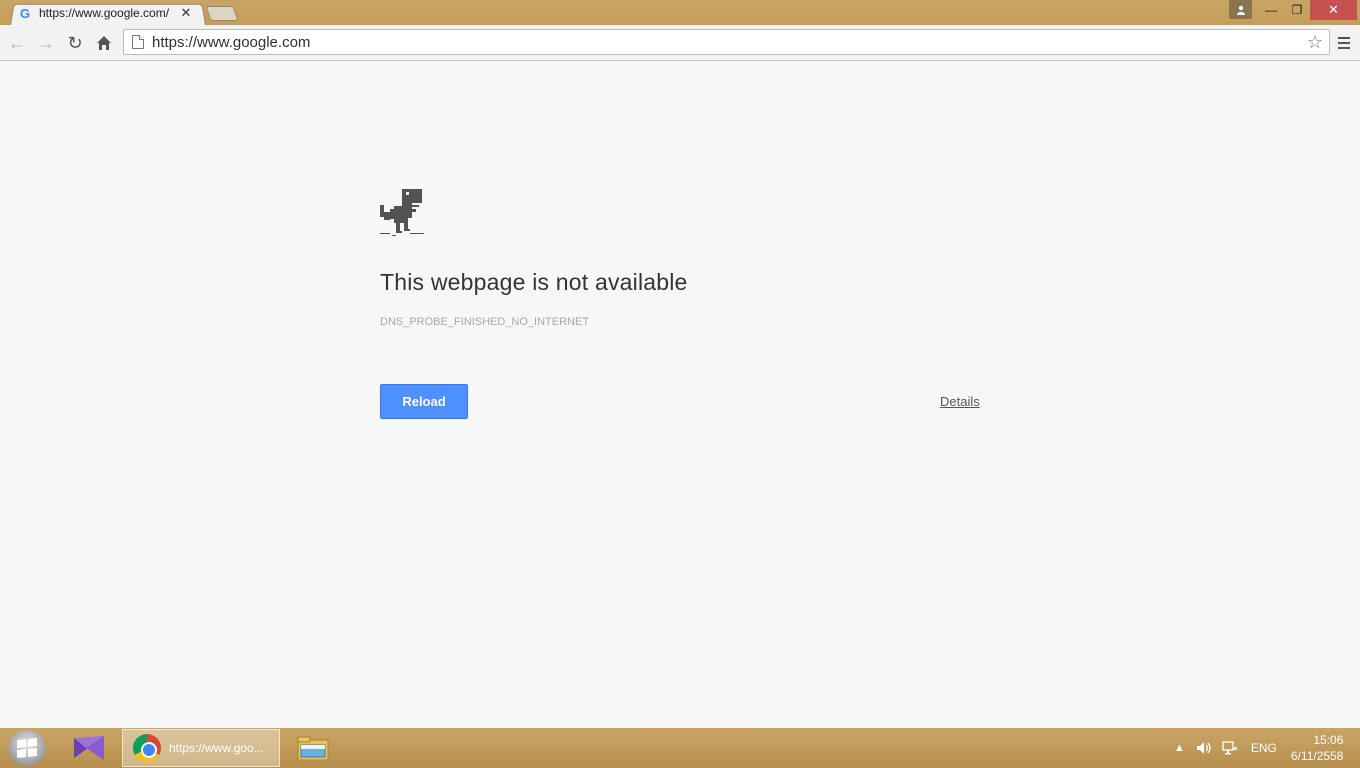 This screenshot has width=1360, height=768. I want to click on error-title: This webpage is not available, so click(534, 282).